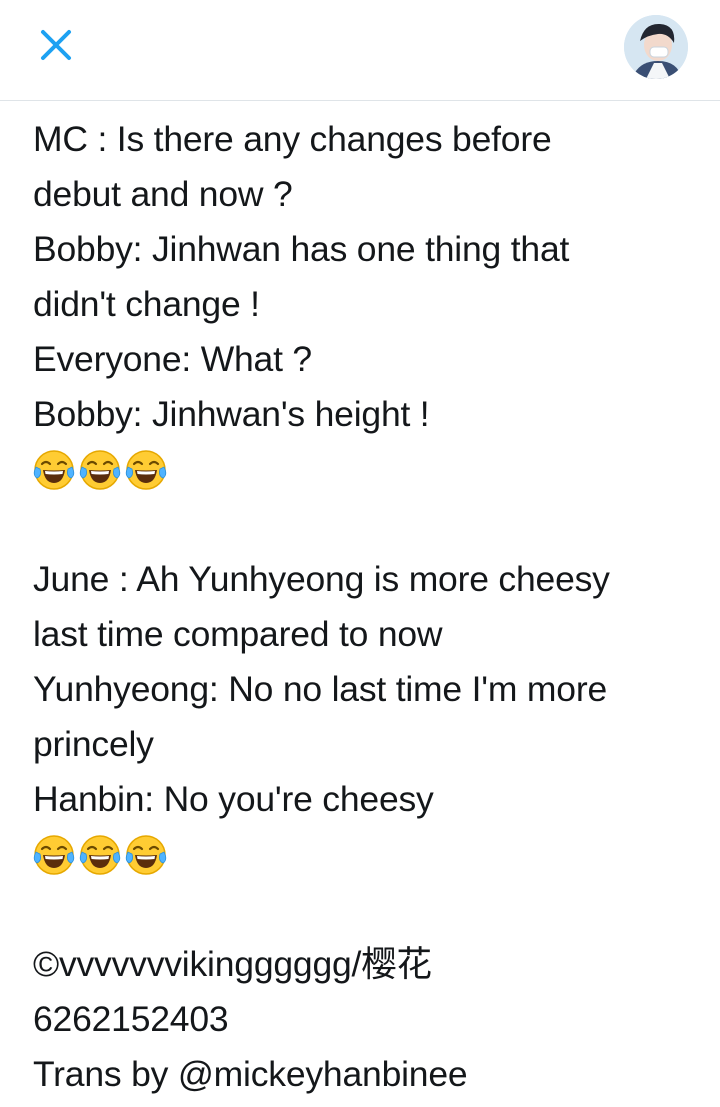 Image resolution: width=720 pixels, height=1107 pixels. Describe the element at coordinates (233, 799) in the screenshot. I see `post-line: Hanbin: No you're cheesy` at that location.